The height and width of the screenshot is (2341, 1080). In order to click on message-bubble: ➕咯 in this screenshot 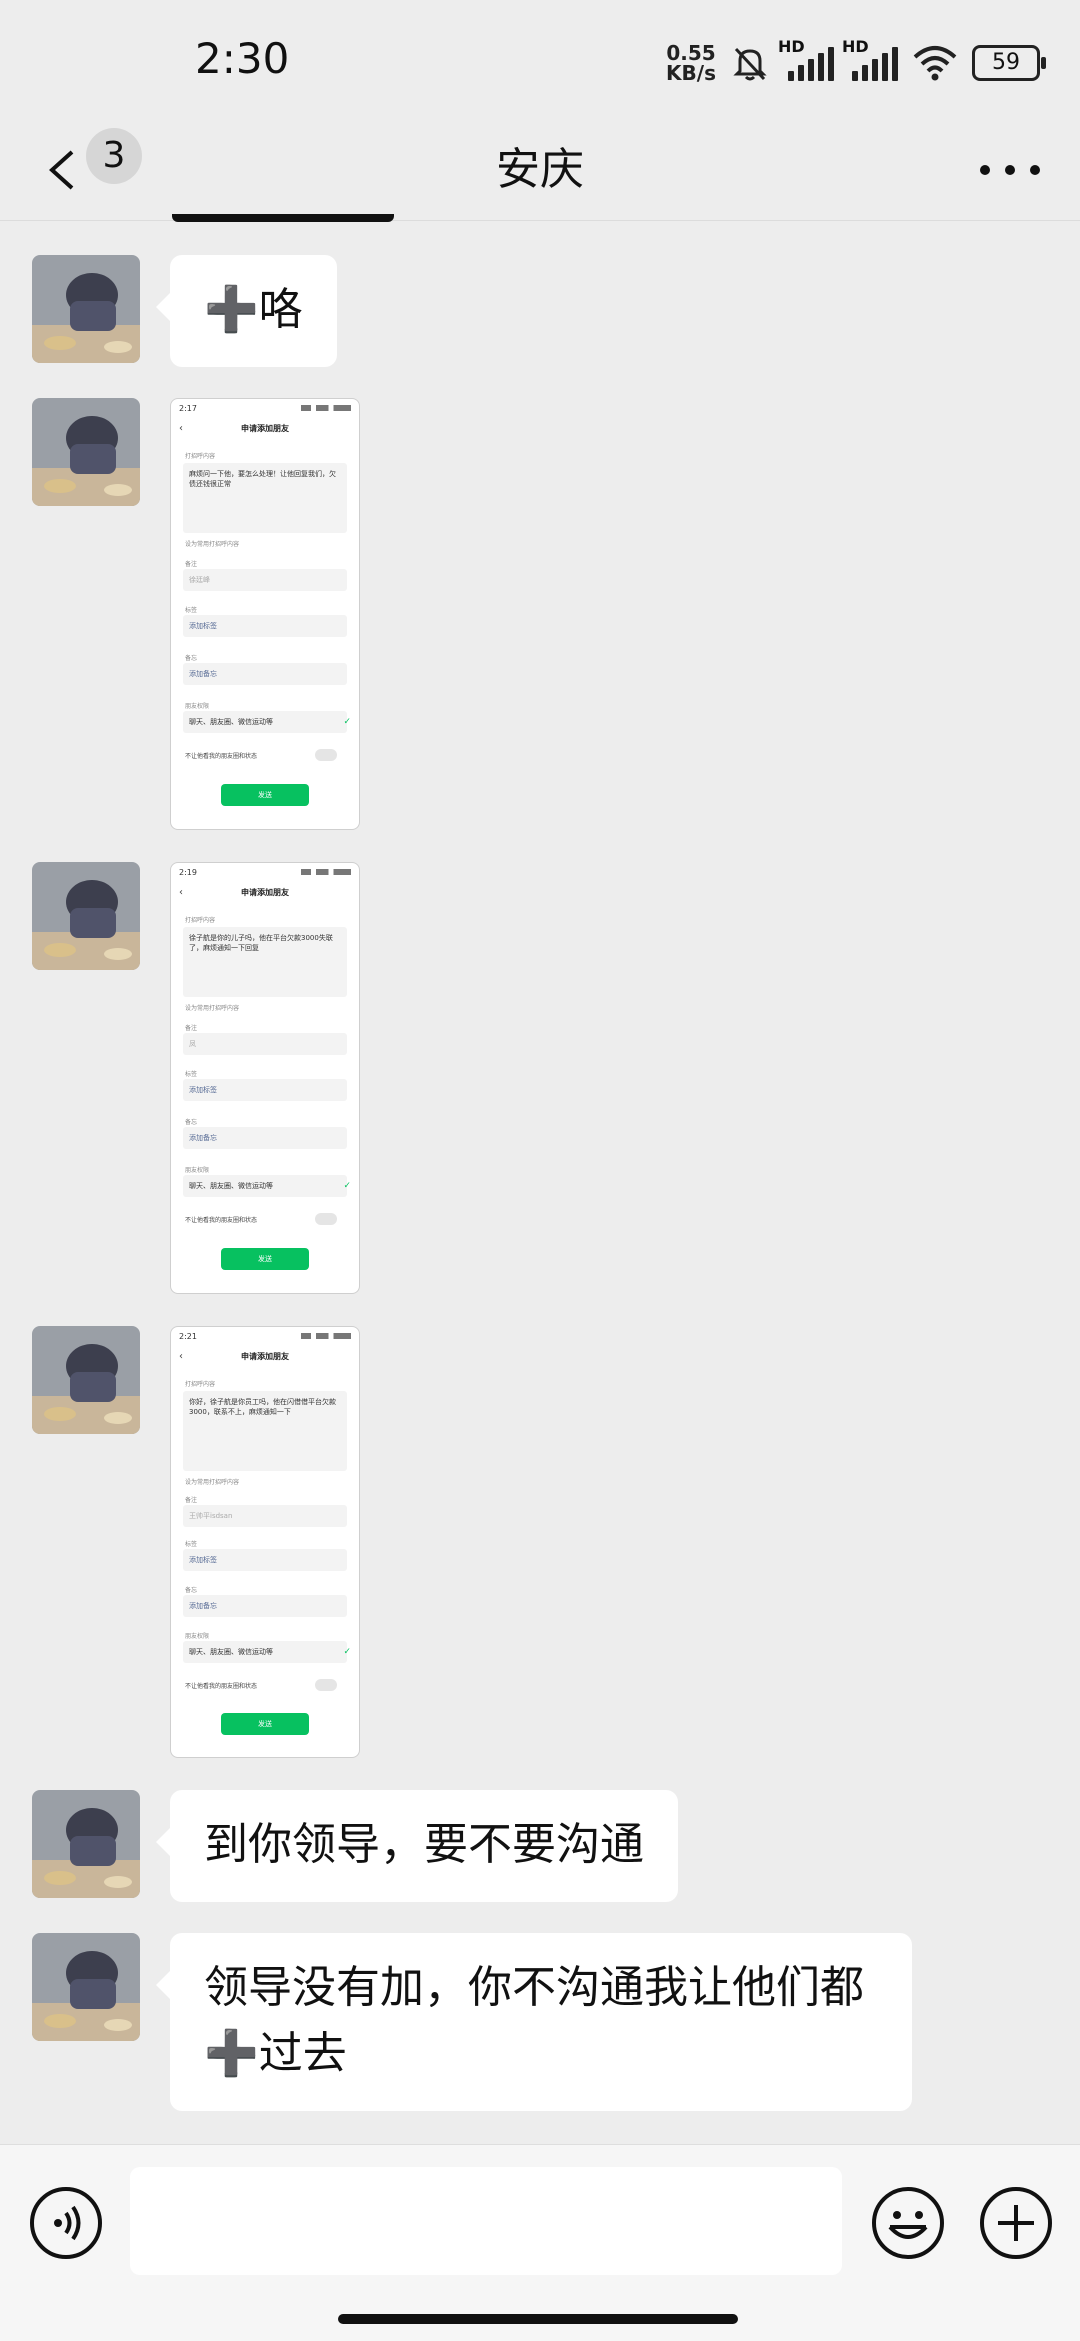, I will do `click(246, 311)`.